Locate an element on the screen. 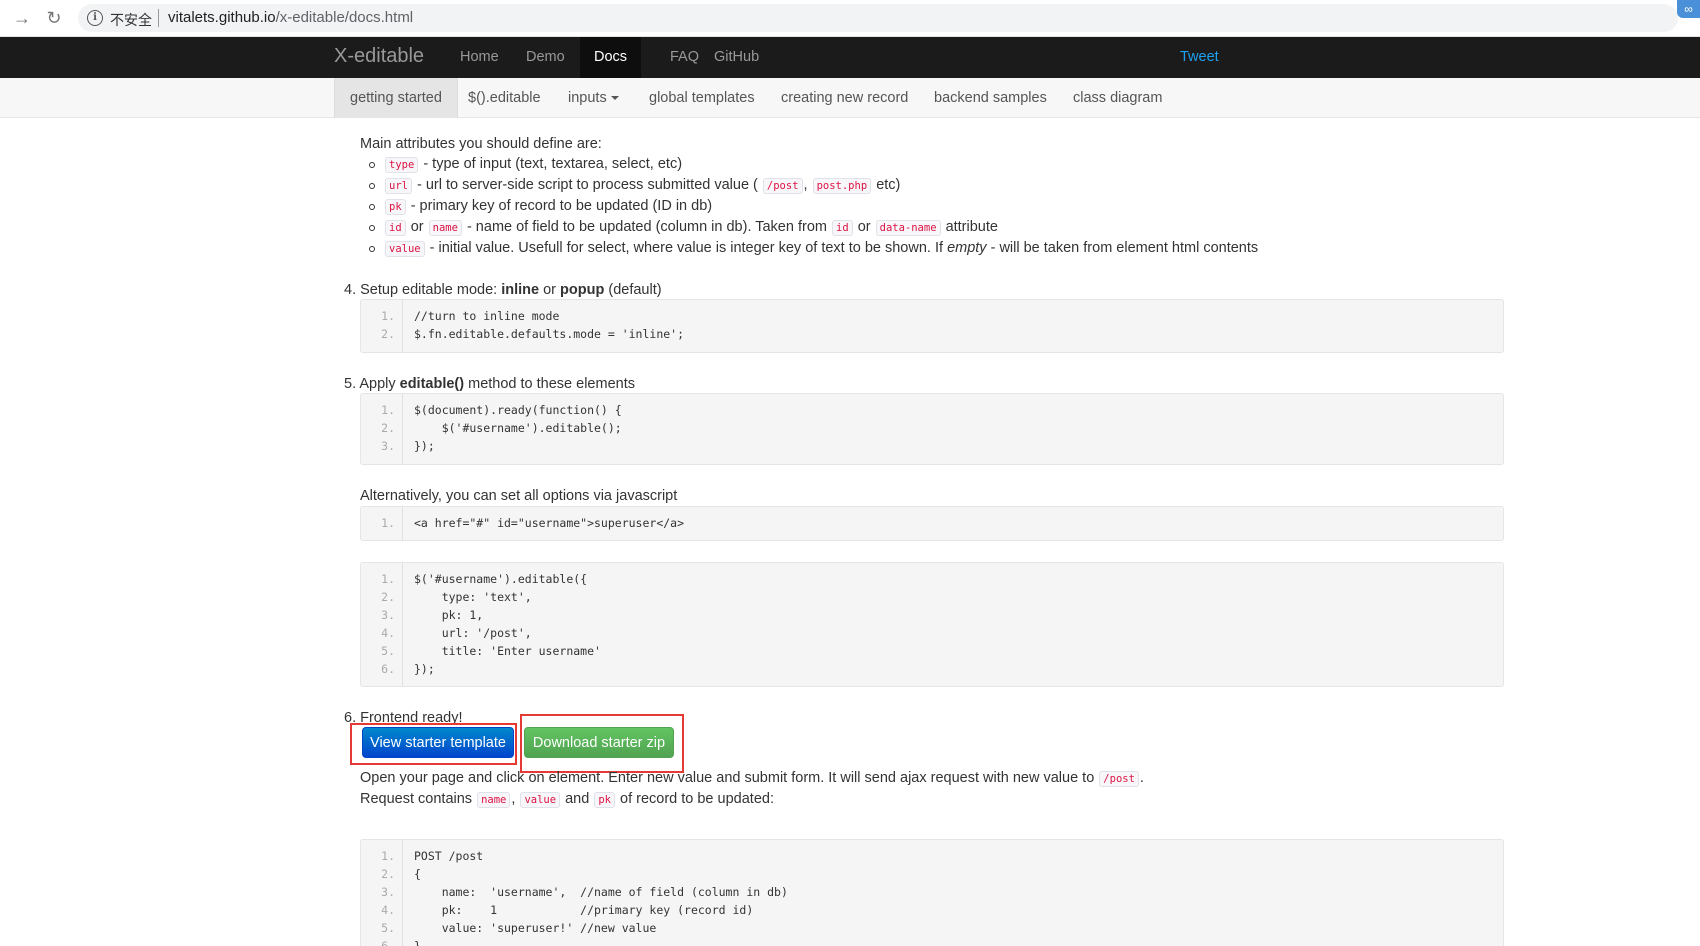 The width and height of the screenshot is (1700, 946). info-icon: i is located at coordinates (95, 18).